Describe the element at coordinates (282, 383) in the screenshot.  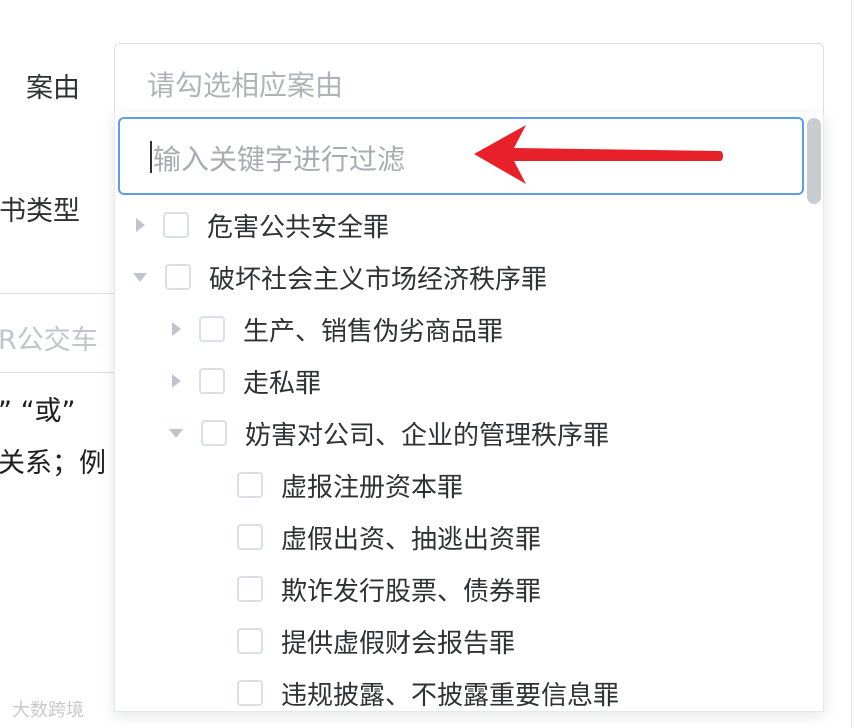
I see `node-label: 走私罪` at that location.